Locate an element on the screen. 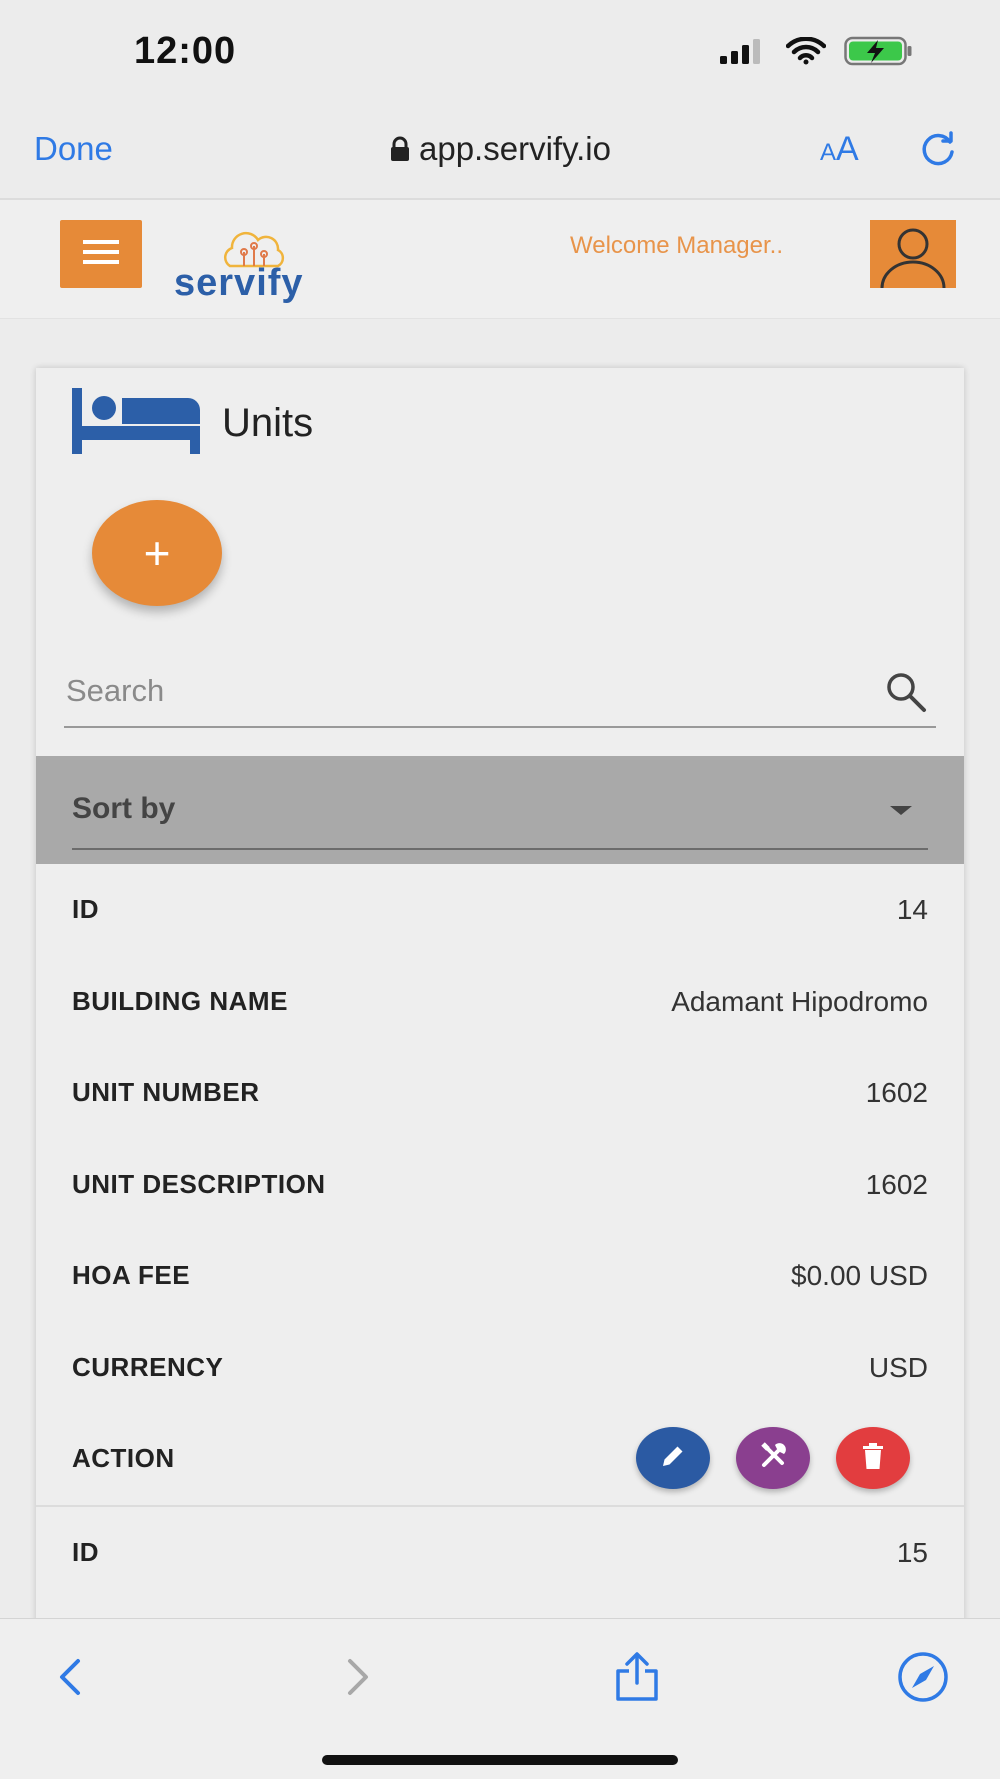 The image size is (1000, 1779). field-key: UNIT NUMBER is located at coordinates (166, 1092).